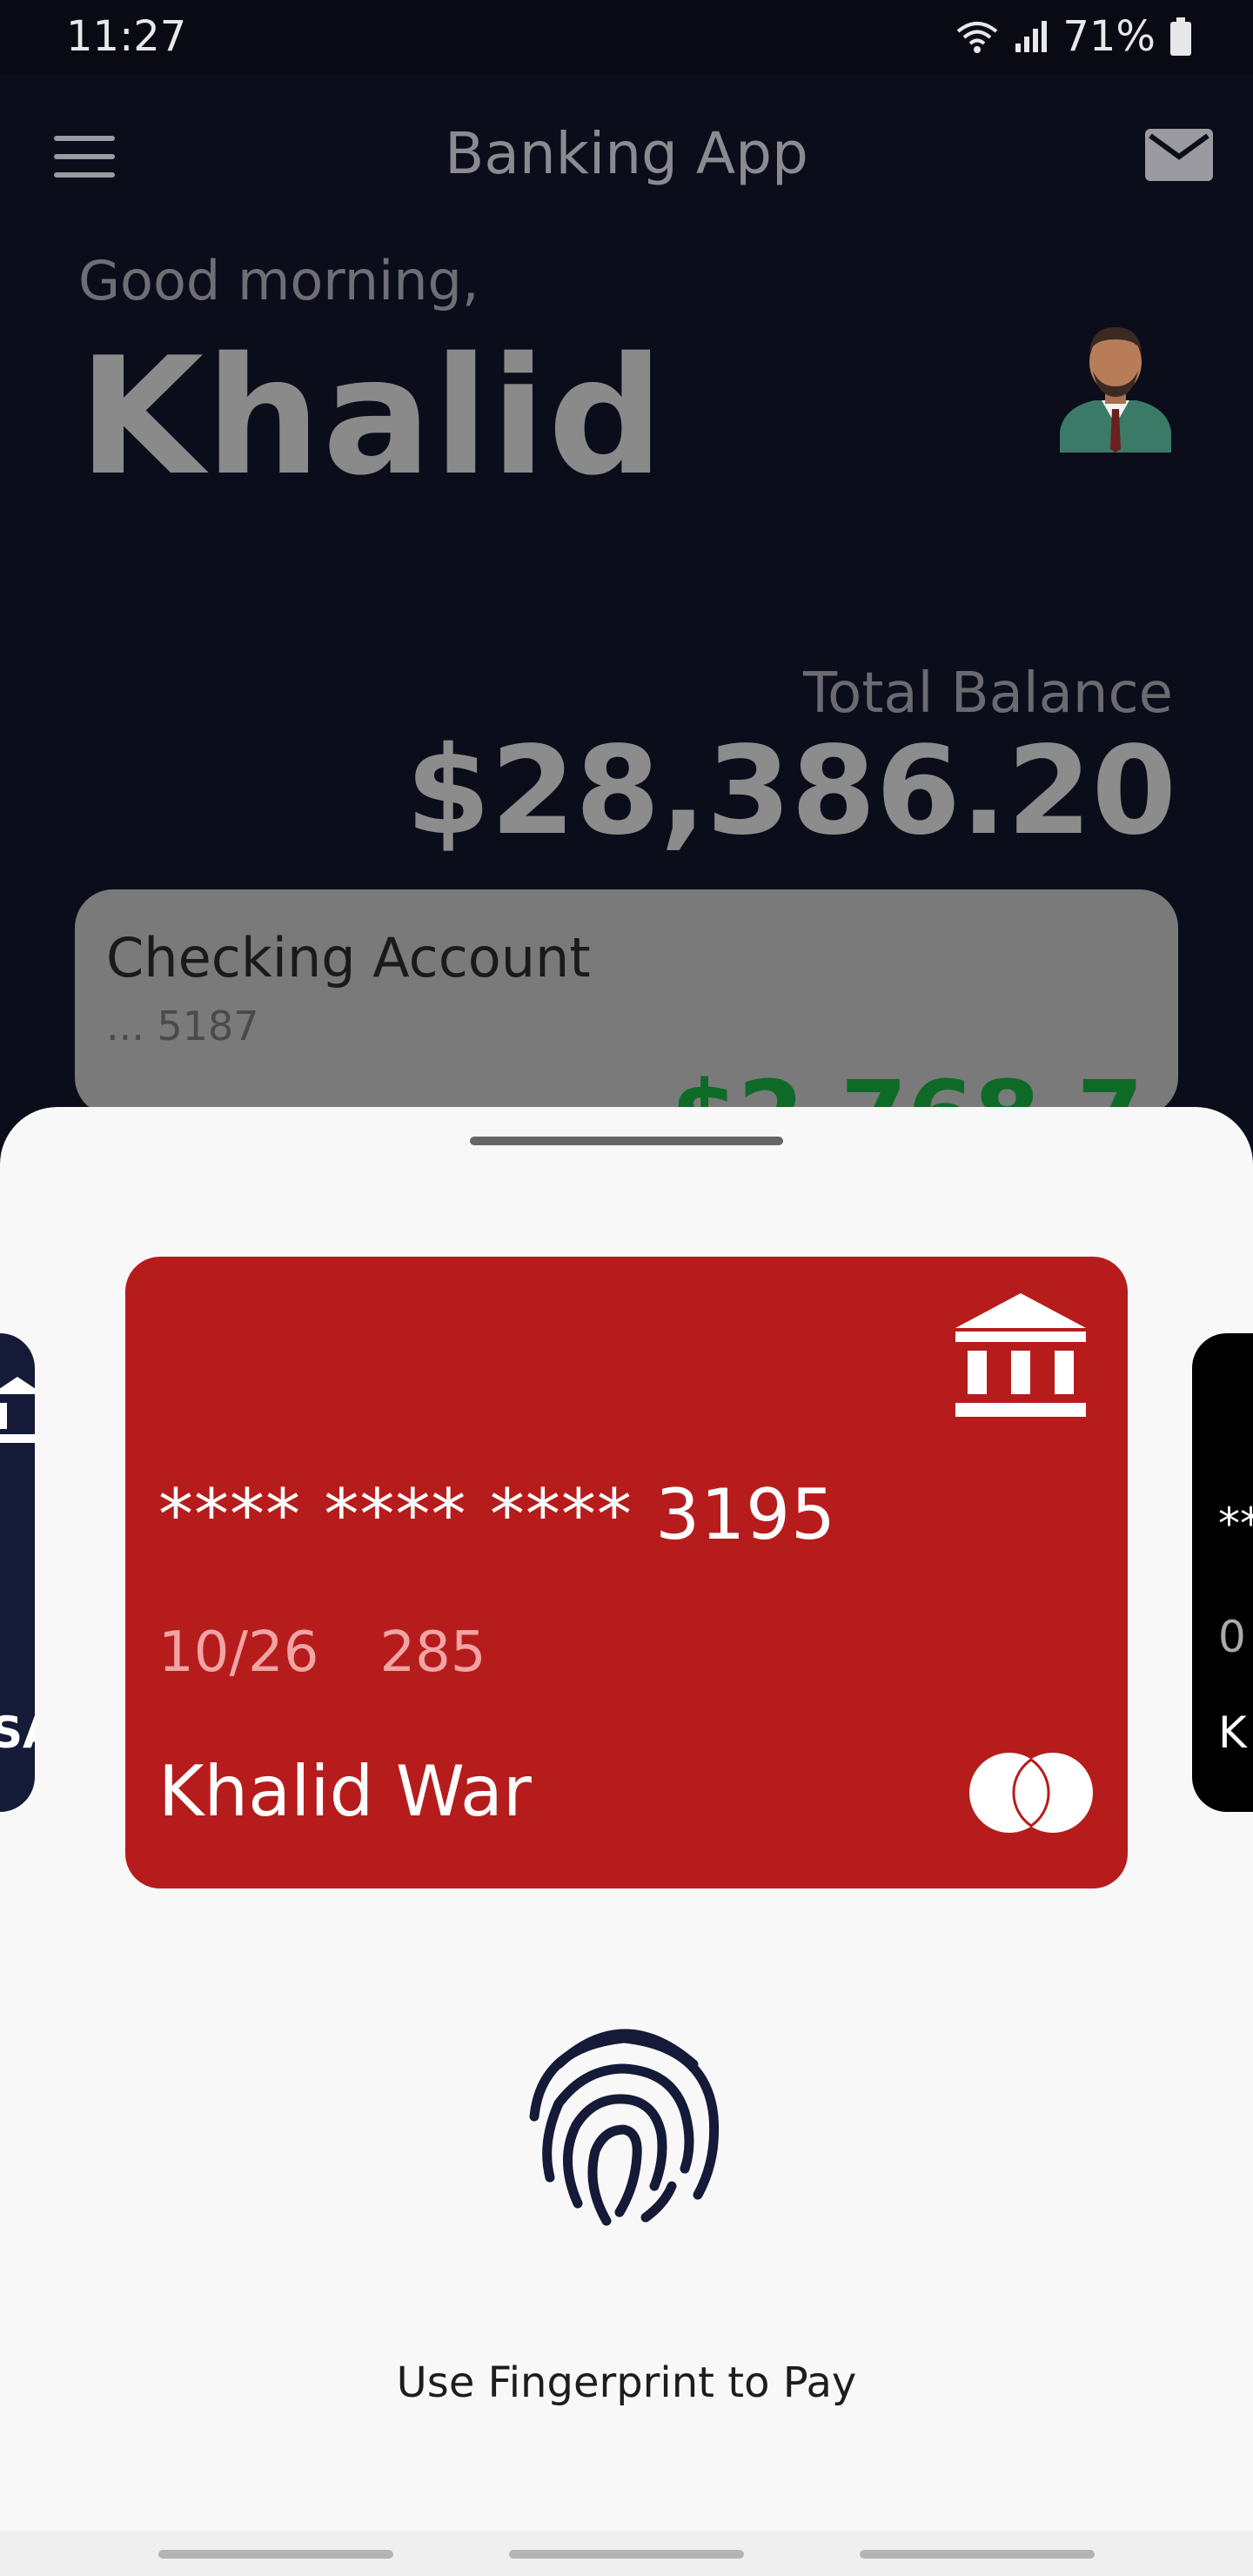  Describe the element at coordinates (275, 2554) in the screenshot. I see `nav-recents-button` at that location.